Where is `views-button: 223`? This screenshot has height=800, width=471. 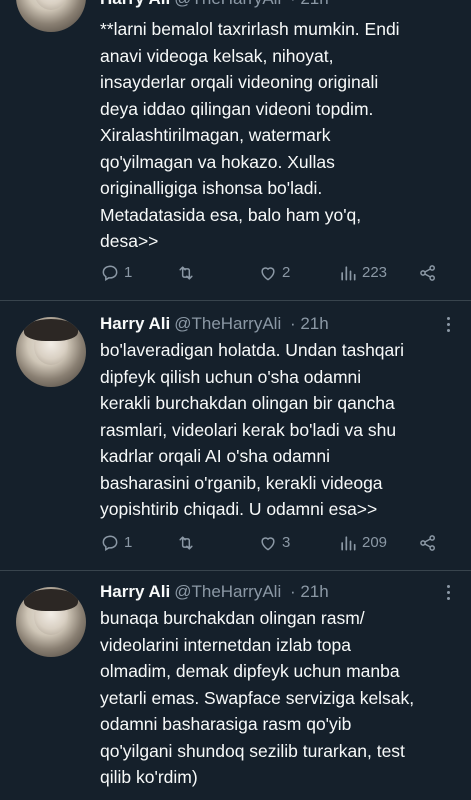 views-button: 223 is located at coordinates (362, 273).